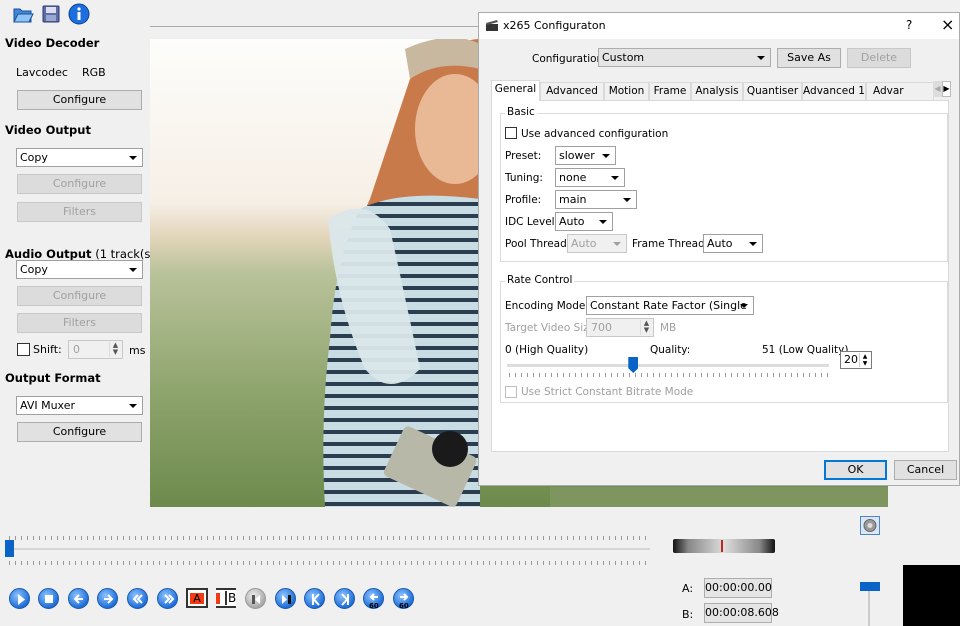  Describe the element at coordinates (515, 90) in the screenshot. I see `tab-general: General` at that location.